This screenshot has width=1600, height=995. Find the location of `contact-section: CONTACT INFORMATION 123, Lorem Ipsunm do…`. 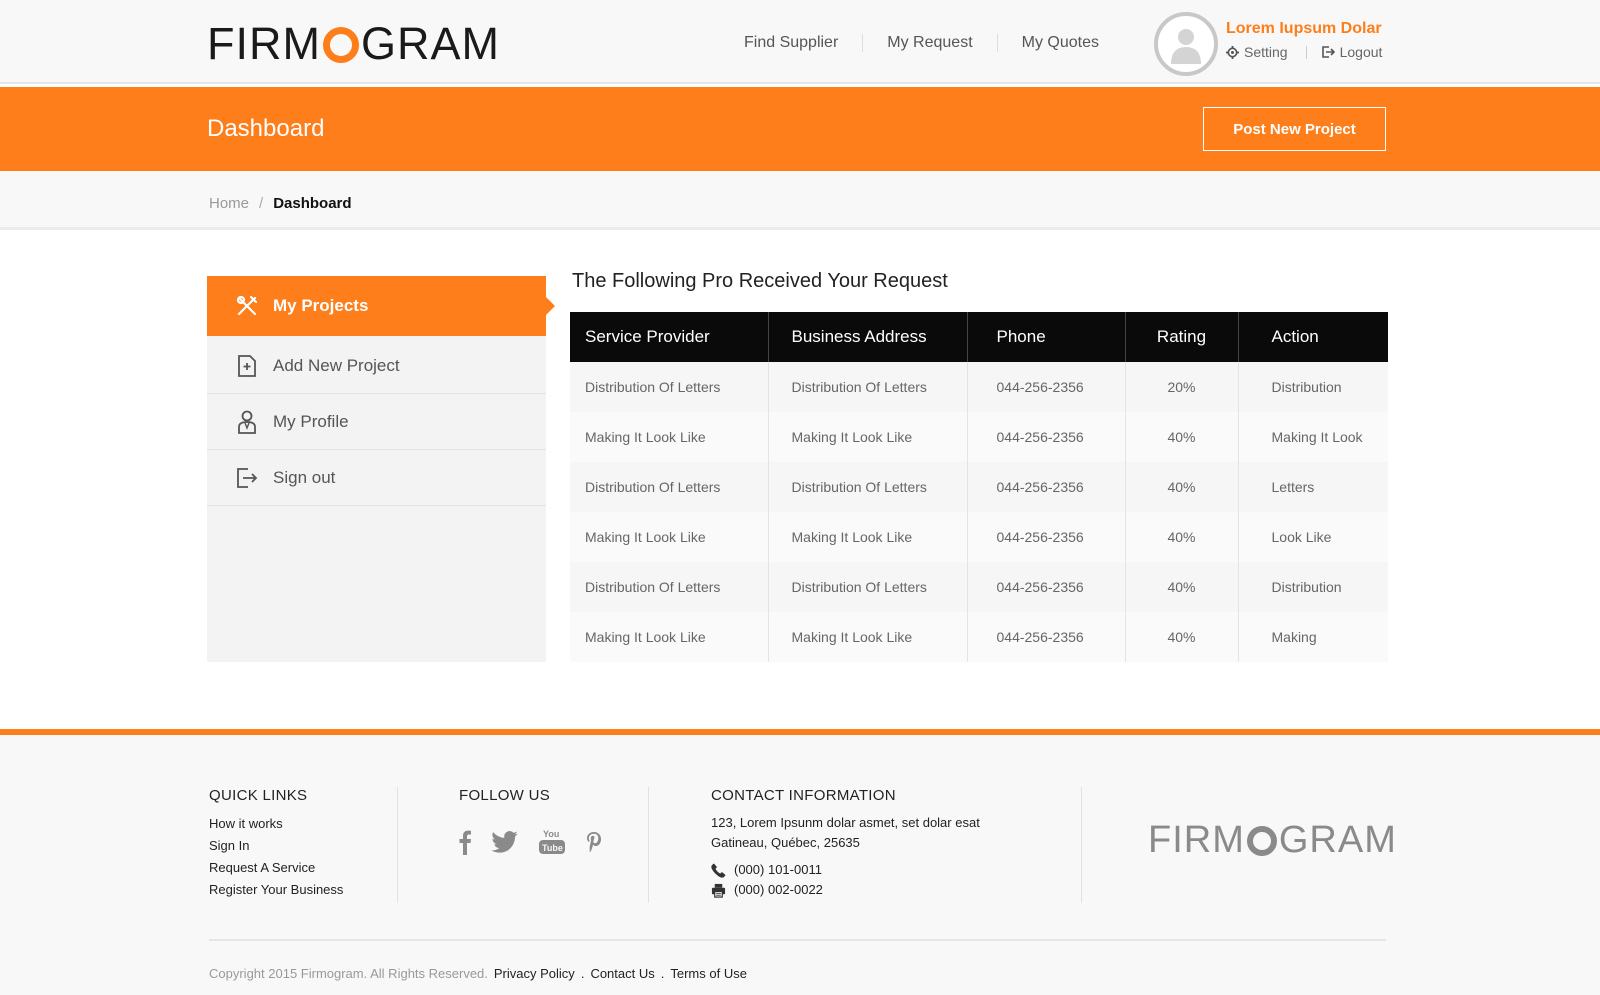

contact-section: CONTACT INFORMATION 123, Lorem Ipsunm do… is located at coordinates (845, 843).